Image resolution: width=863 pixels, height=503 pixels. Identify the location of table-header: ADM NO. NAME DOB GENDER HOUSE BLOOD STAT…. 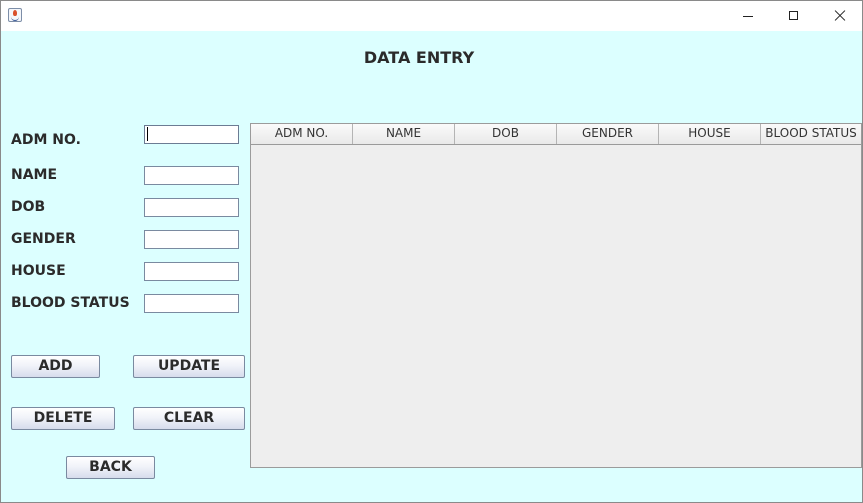
(556, 134).